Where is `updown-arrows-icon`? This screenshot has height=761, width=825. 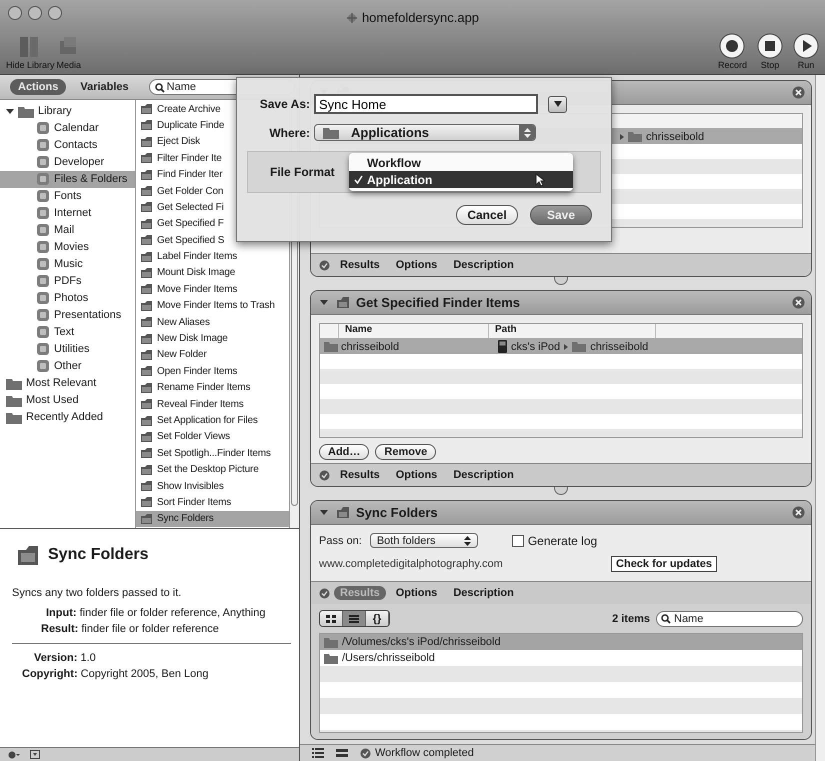
updown-arrows-icon is located at coordinates (467, 541).